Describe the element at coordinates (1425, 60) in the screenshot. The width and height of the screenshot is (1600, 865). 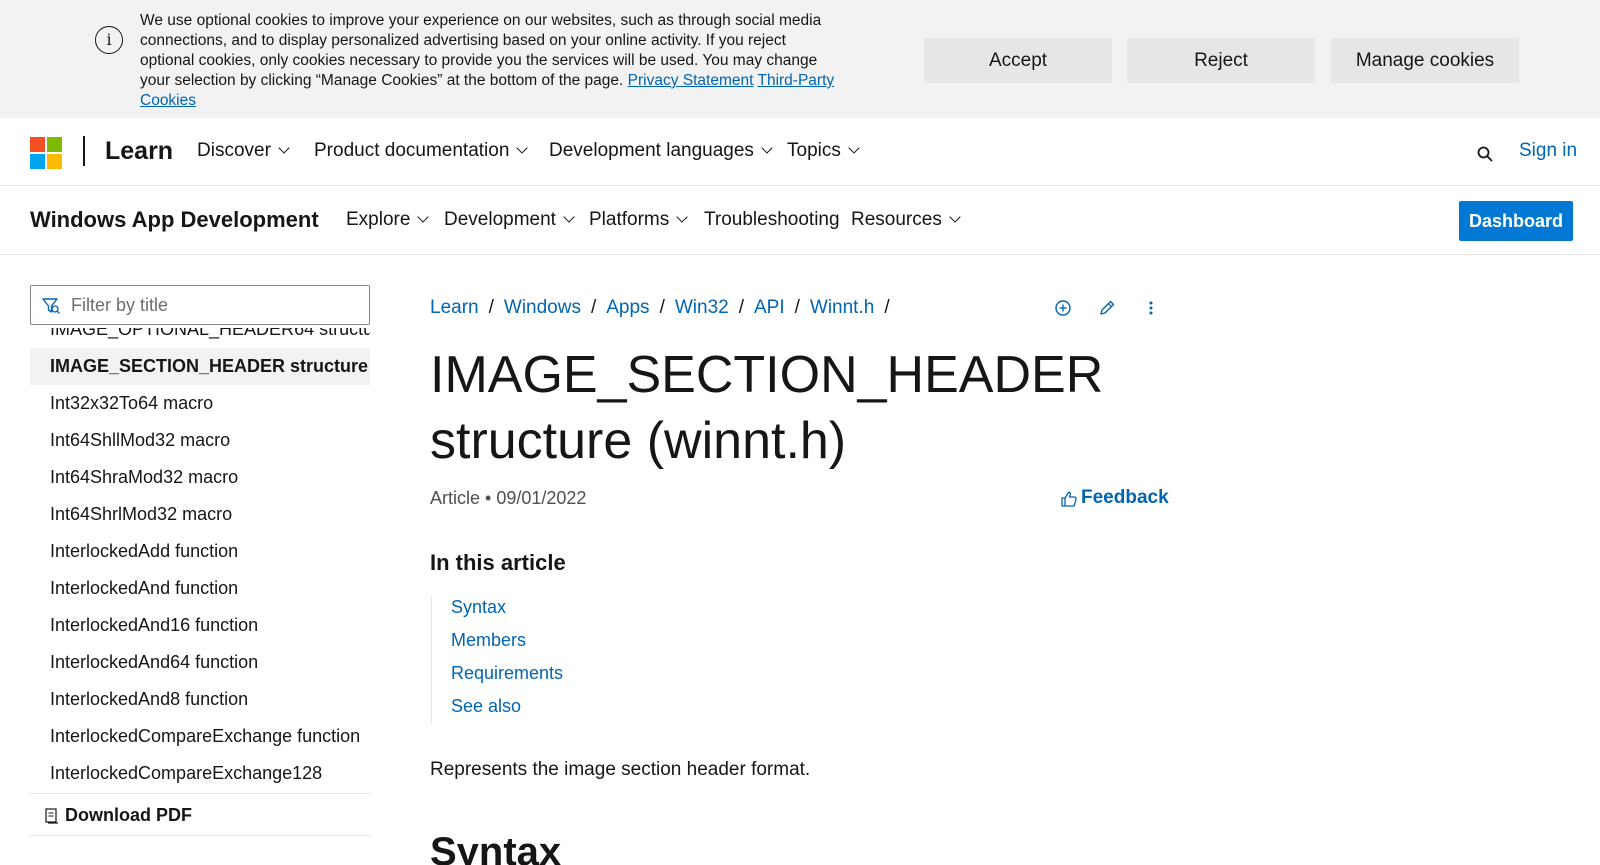
I see `manage-cookies-button: Manage cookies` at that location.